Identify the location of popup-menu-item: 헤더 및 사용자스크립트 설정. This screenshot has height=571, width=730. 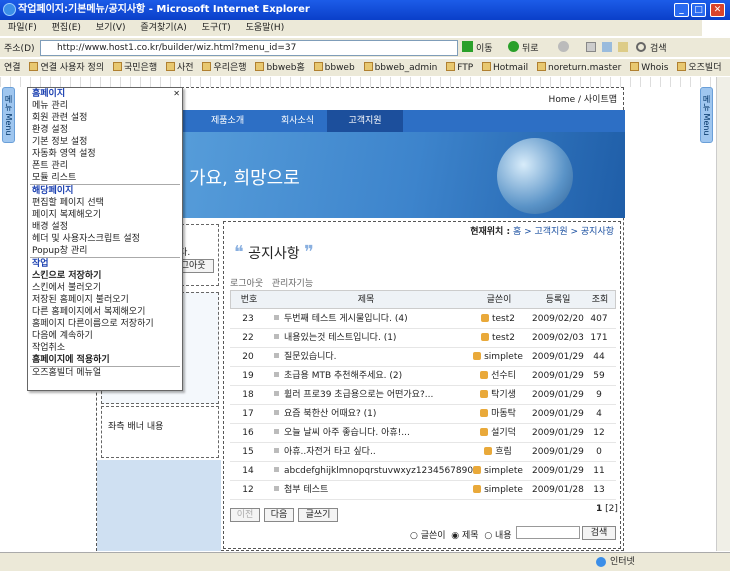
(105, 239).